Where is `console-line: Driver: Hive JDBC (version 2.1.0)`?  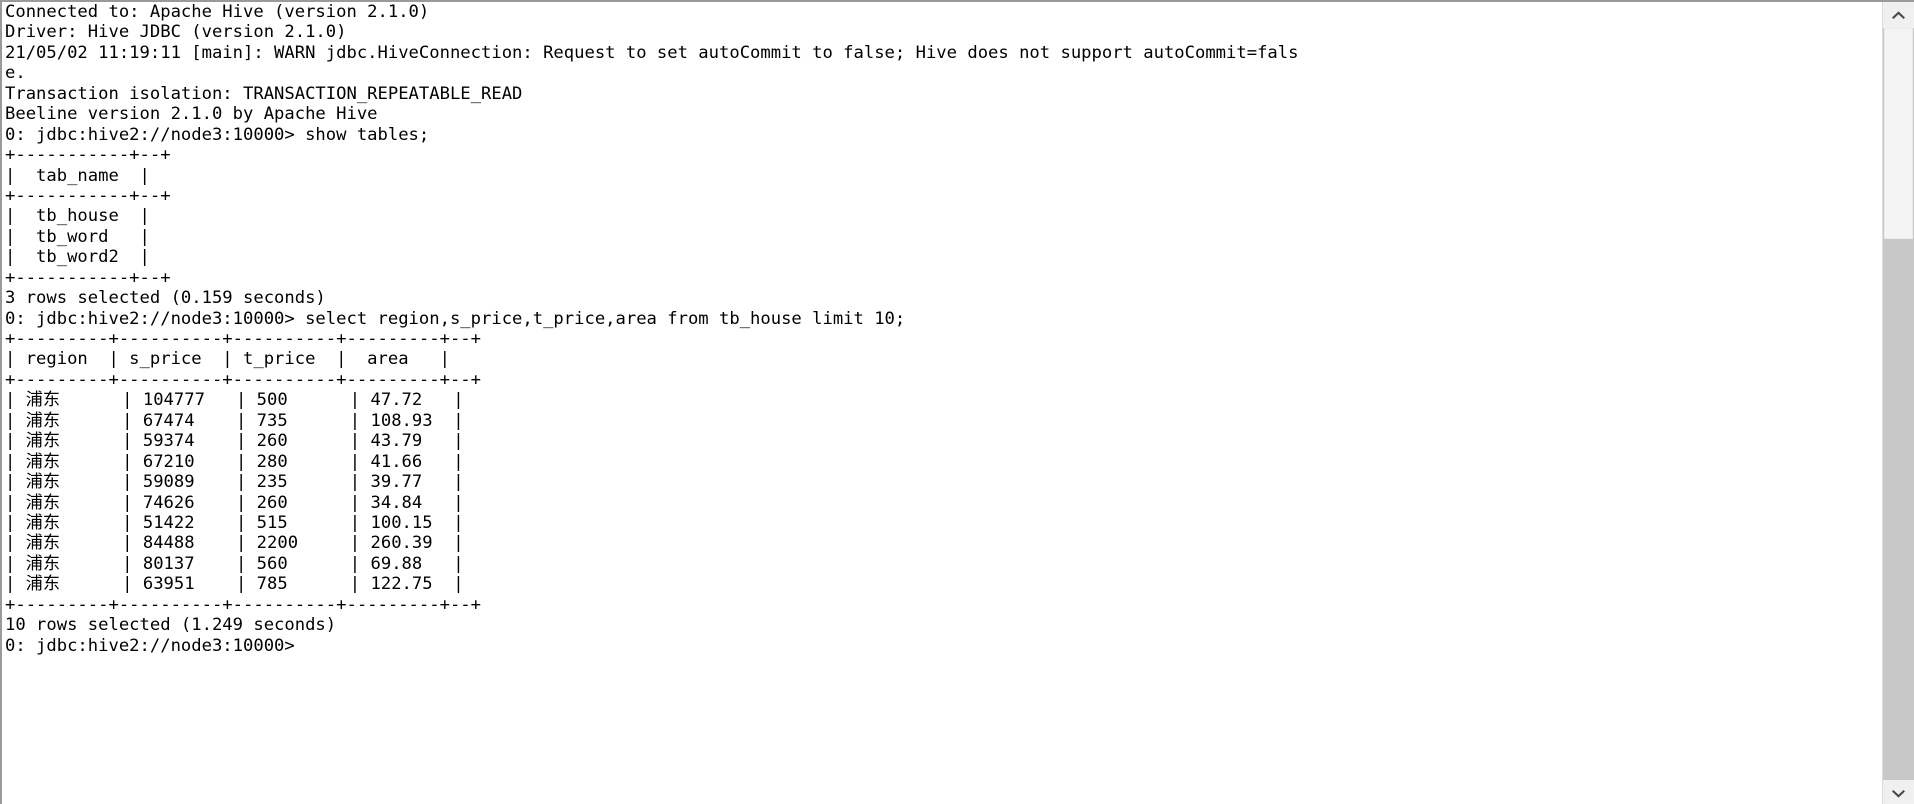 console-line: Driver: Hive JDBC (version 2.1.0) is located at coordinates (176, 32).